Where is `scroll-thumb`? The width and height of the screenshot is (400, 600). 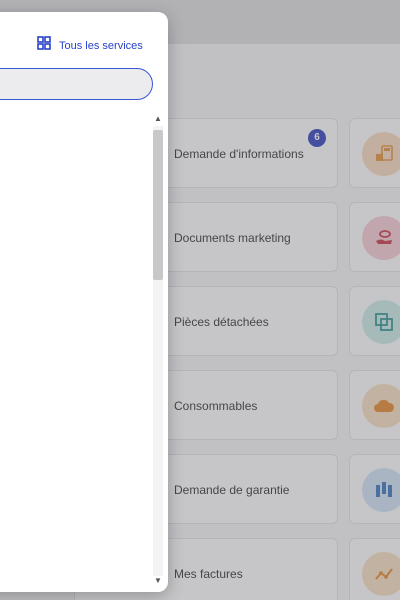 scroll-thumb is located at coordinates (158, 205).